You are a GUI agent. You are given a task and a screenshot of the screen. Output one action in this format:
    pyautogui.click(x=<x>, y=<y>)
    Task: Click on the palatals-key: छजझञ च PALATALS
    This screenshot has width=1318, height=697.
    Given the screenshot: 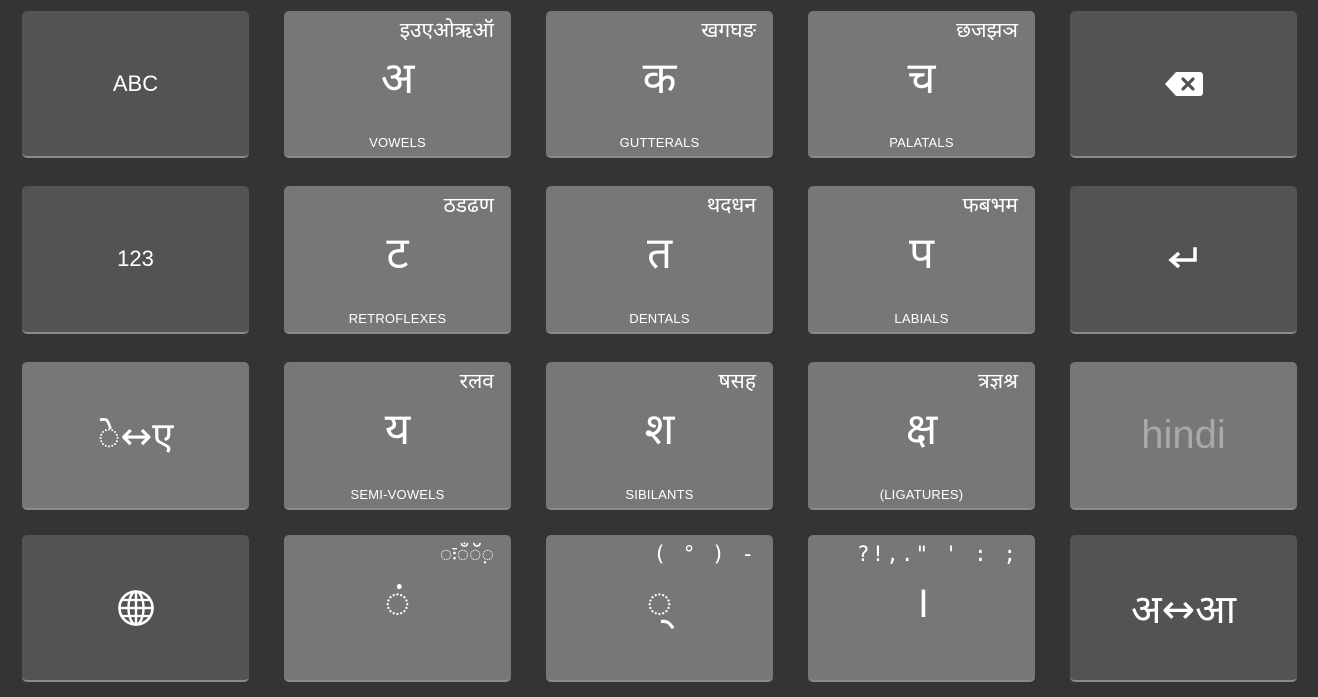 What is the action you would take?
    pyautogui.click(x=921, y=84)
    